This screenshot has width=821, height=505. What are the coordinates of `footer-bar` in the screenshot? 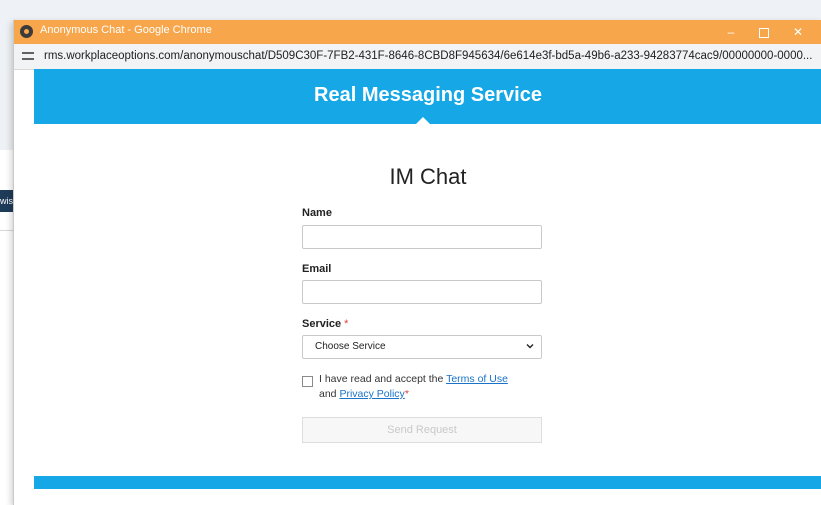 It's located at (427, 482).